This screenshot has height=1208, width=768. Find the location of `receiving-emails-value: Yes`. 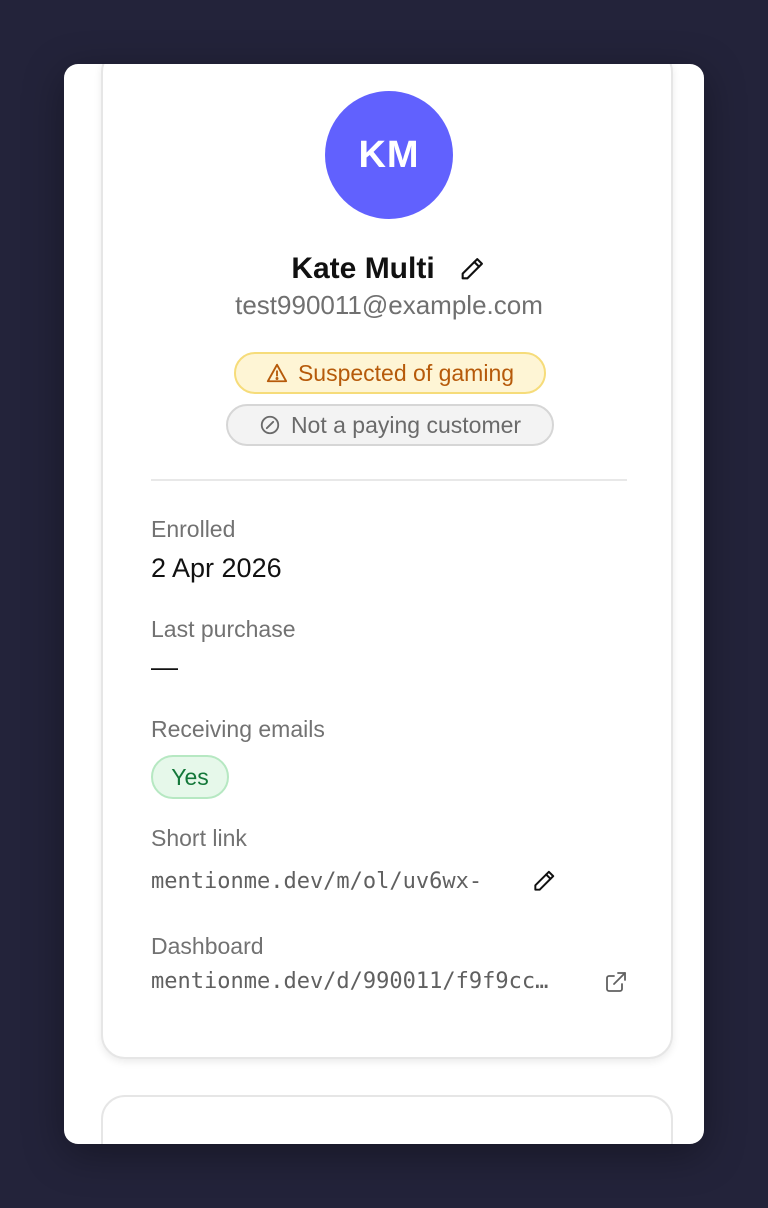

receiving-emails-value: Yes is located at coordinates (190, 776).